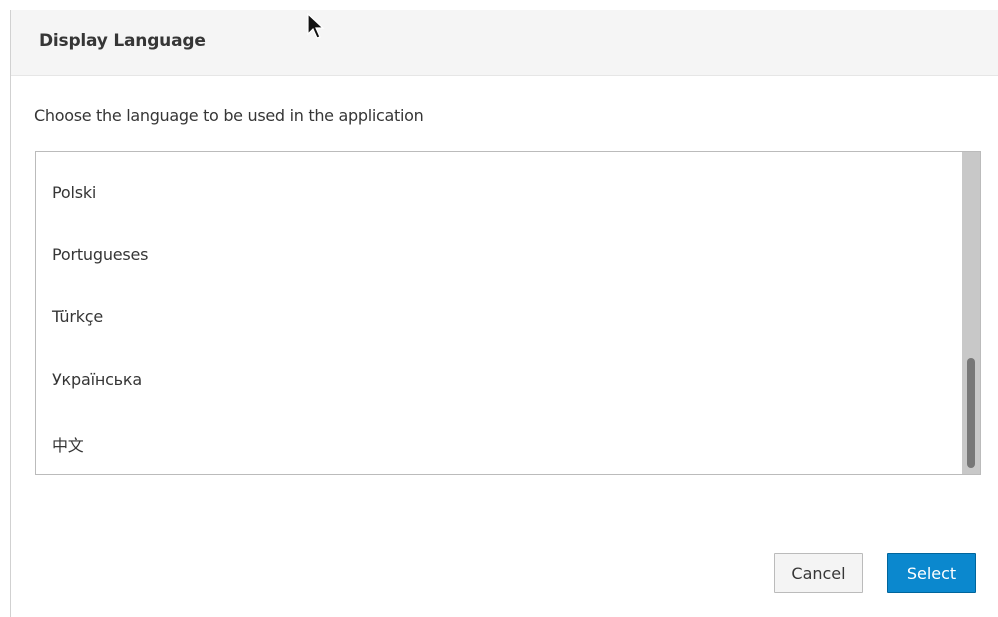  Describe the element at coordinates (77, 316) in the screenshot. I see `language-item-turkce: Türkçe` at that location.